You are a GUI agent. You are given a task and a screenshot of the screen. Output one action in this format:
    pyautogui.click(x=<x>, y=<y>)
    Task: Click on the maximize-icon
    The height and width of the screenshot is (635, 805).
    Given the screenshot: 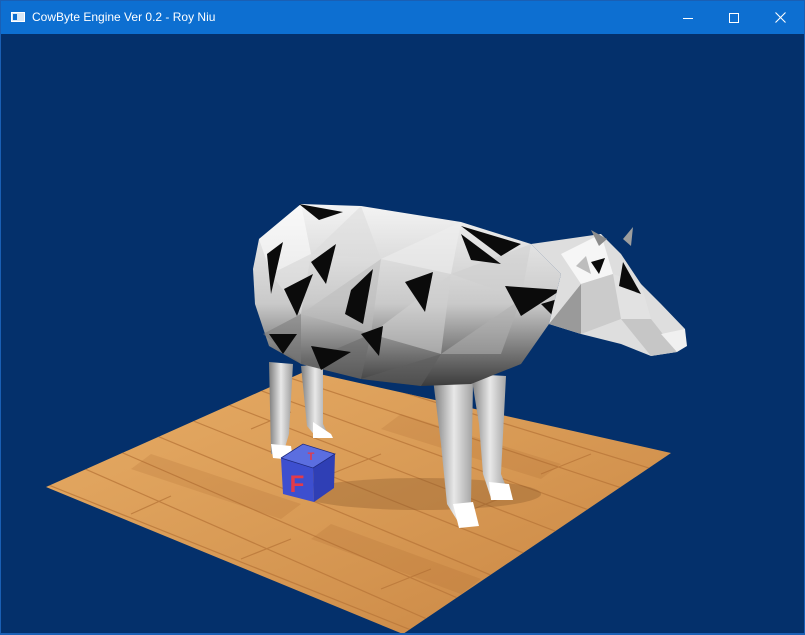 What is the action you would take?
    pyautogui.click(x=734, y=17)
    